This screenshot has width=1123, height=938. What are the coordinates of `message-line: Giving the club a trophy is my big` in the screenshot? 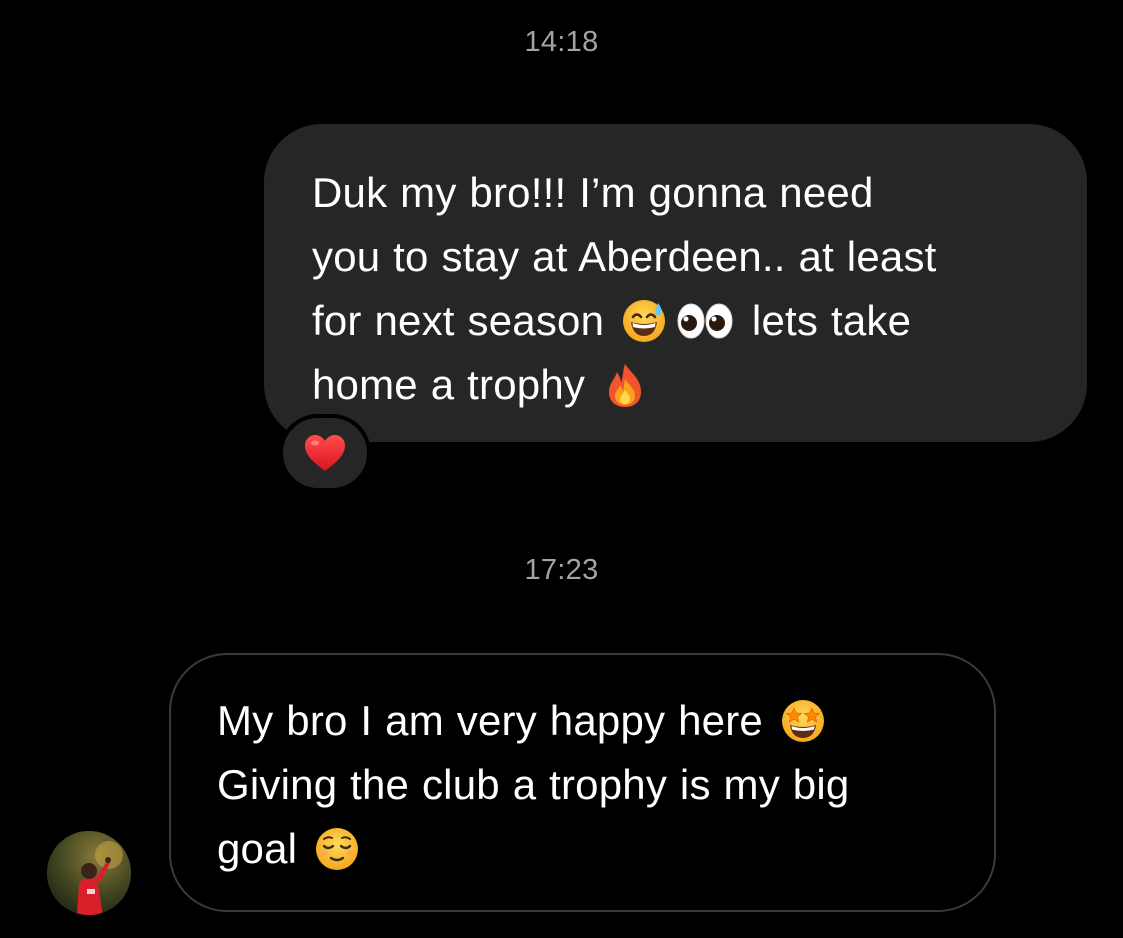 It's located at (533, 784).